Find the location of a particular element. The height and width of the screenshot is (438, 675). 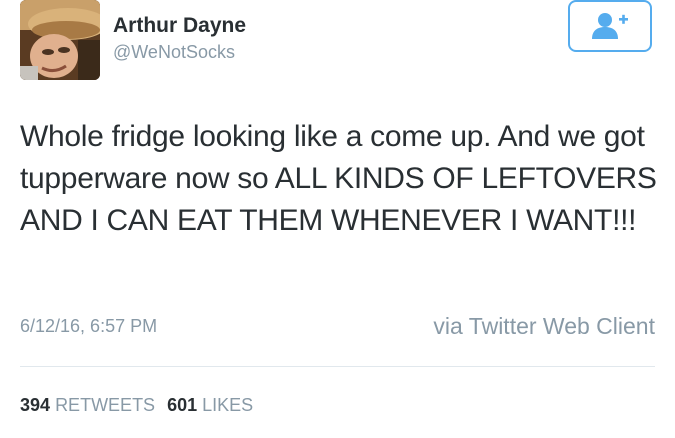

likes-count: 601 is located at coordinates (182, 405).